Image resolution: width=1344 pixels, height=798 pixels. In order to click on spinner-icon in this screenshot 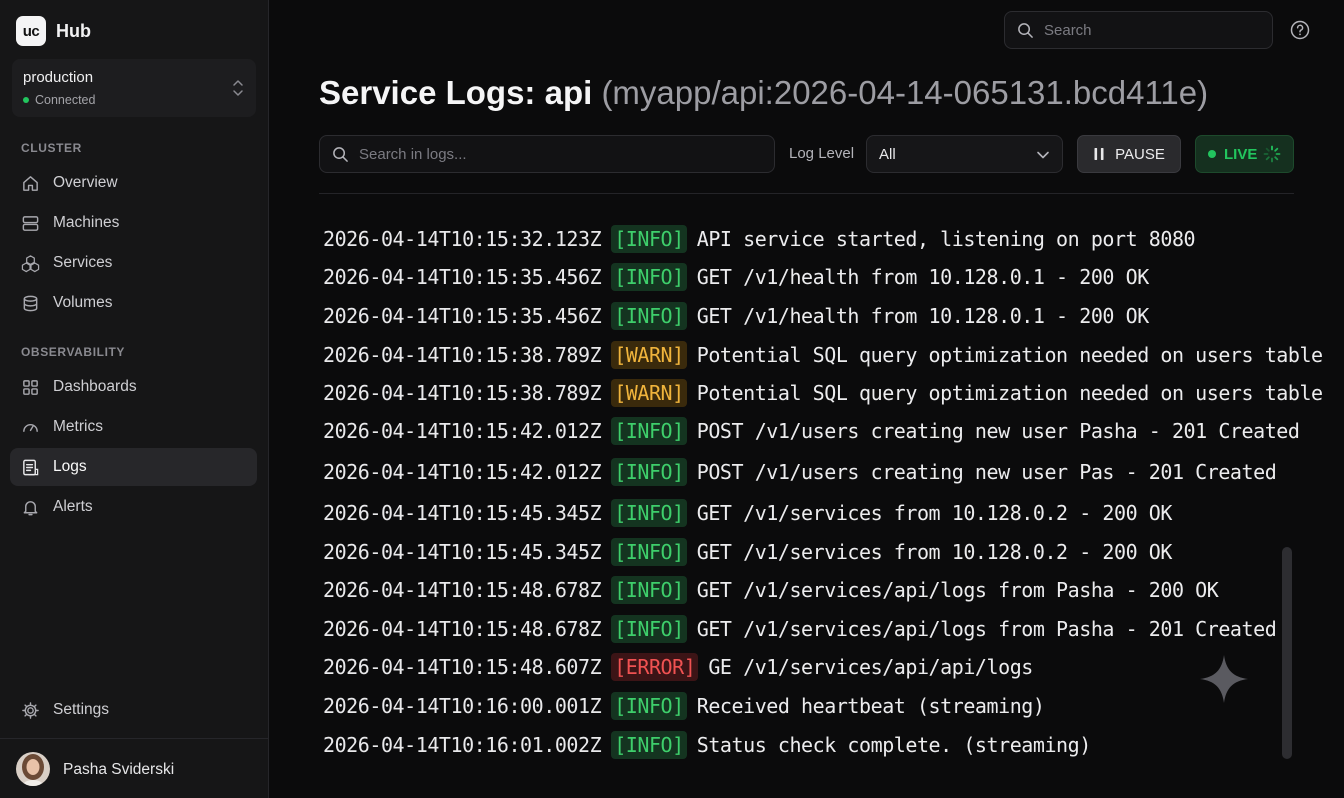, I will do `click(1272, 154)`.